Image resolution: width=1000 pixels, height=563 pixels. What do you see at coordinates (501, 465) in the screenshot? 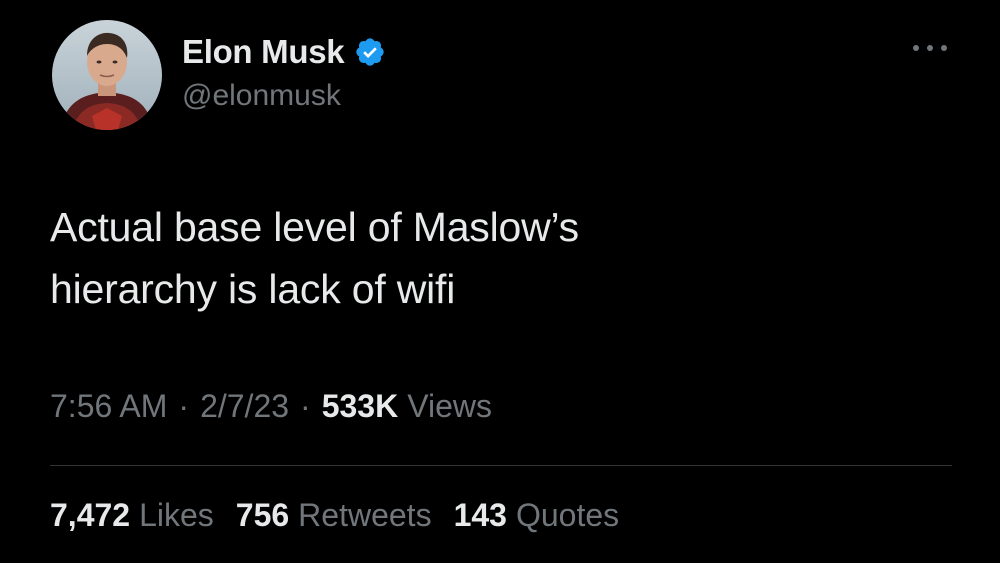
I see `divider` at bounding box center [501, 465].